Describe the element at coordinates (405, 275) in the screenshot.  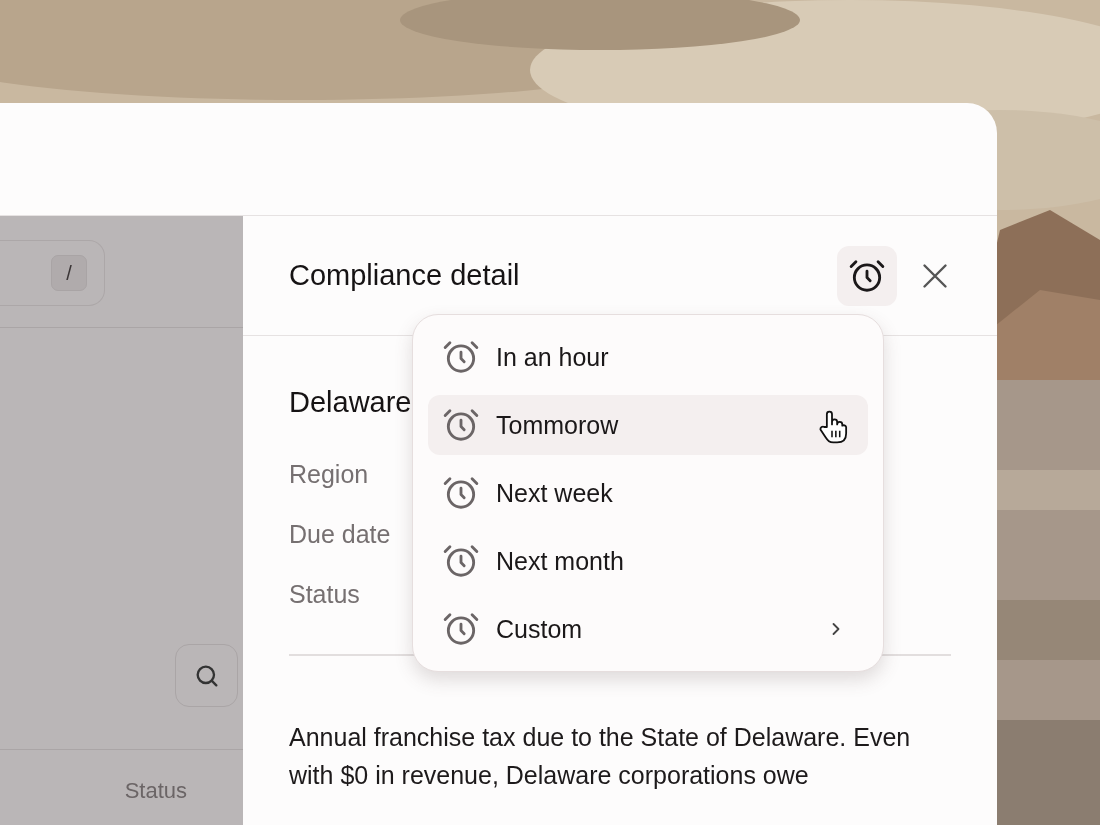
I see `panel-title: Compliance detail` at that location.